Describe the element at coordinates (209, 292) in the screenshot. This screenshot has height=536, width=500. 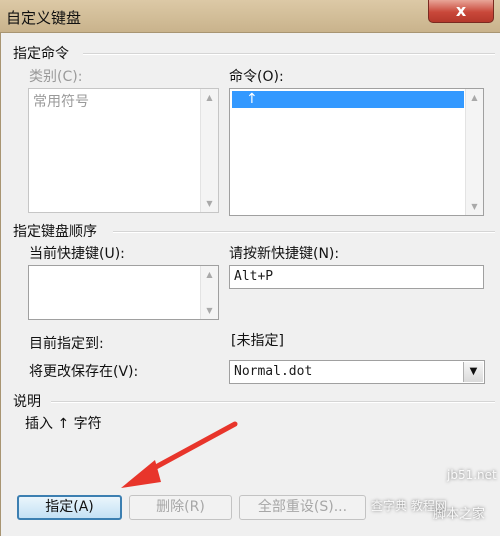
I see `current-keys-scrollbar: ▲ ▼` at that location.